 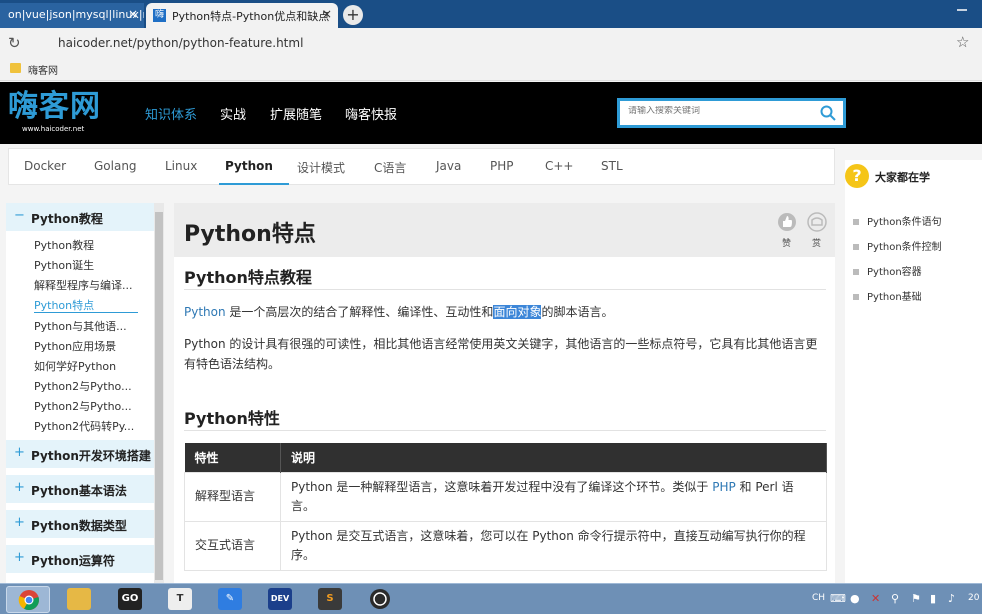 What do you see at coordinates (380, 599) in the screenshot?
I see `taskbar-obs` at bounding box center [380, 599].